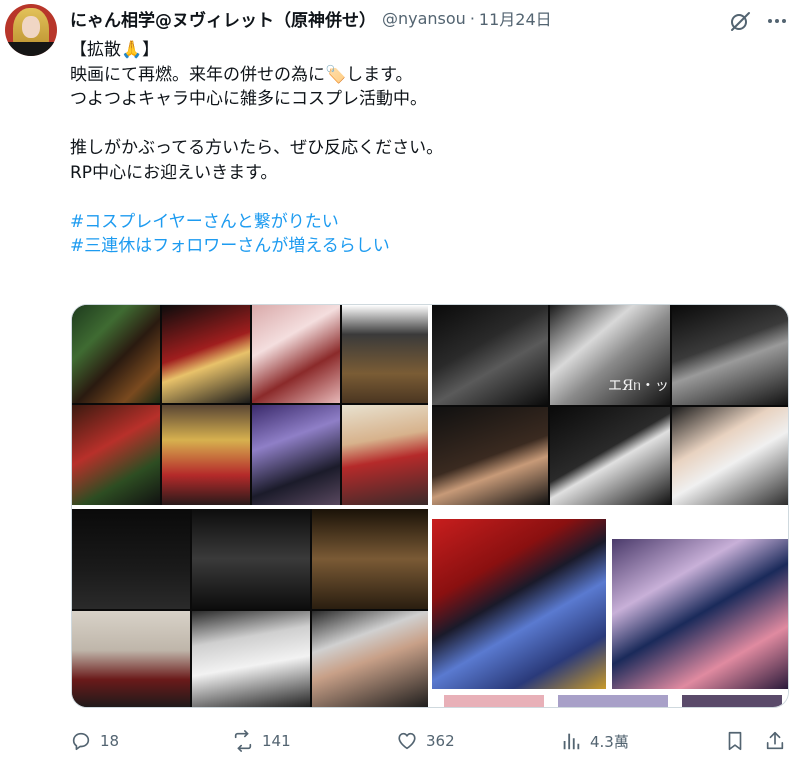  Describe the element at coordinates (424, 18) in the screenshot. I see `user-handle: @nyansou` at that location.